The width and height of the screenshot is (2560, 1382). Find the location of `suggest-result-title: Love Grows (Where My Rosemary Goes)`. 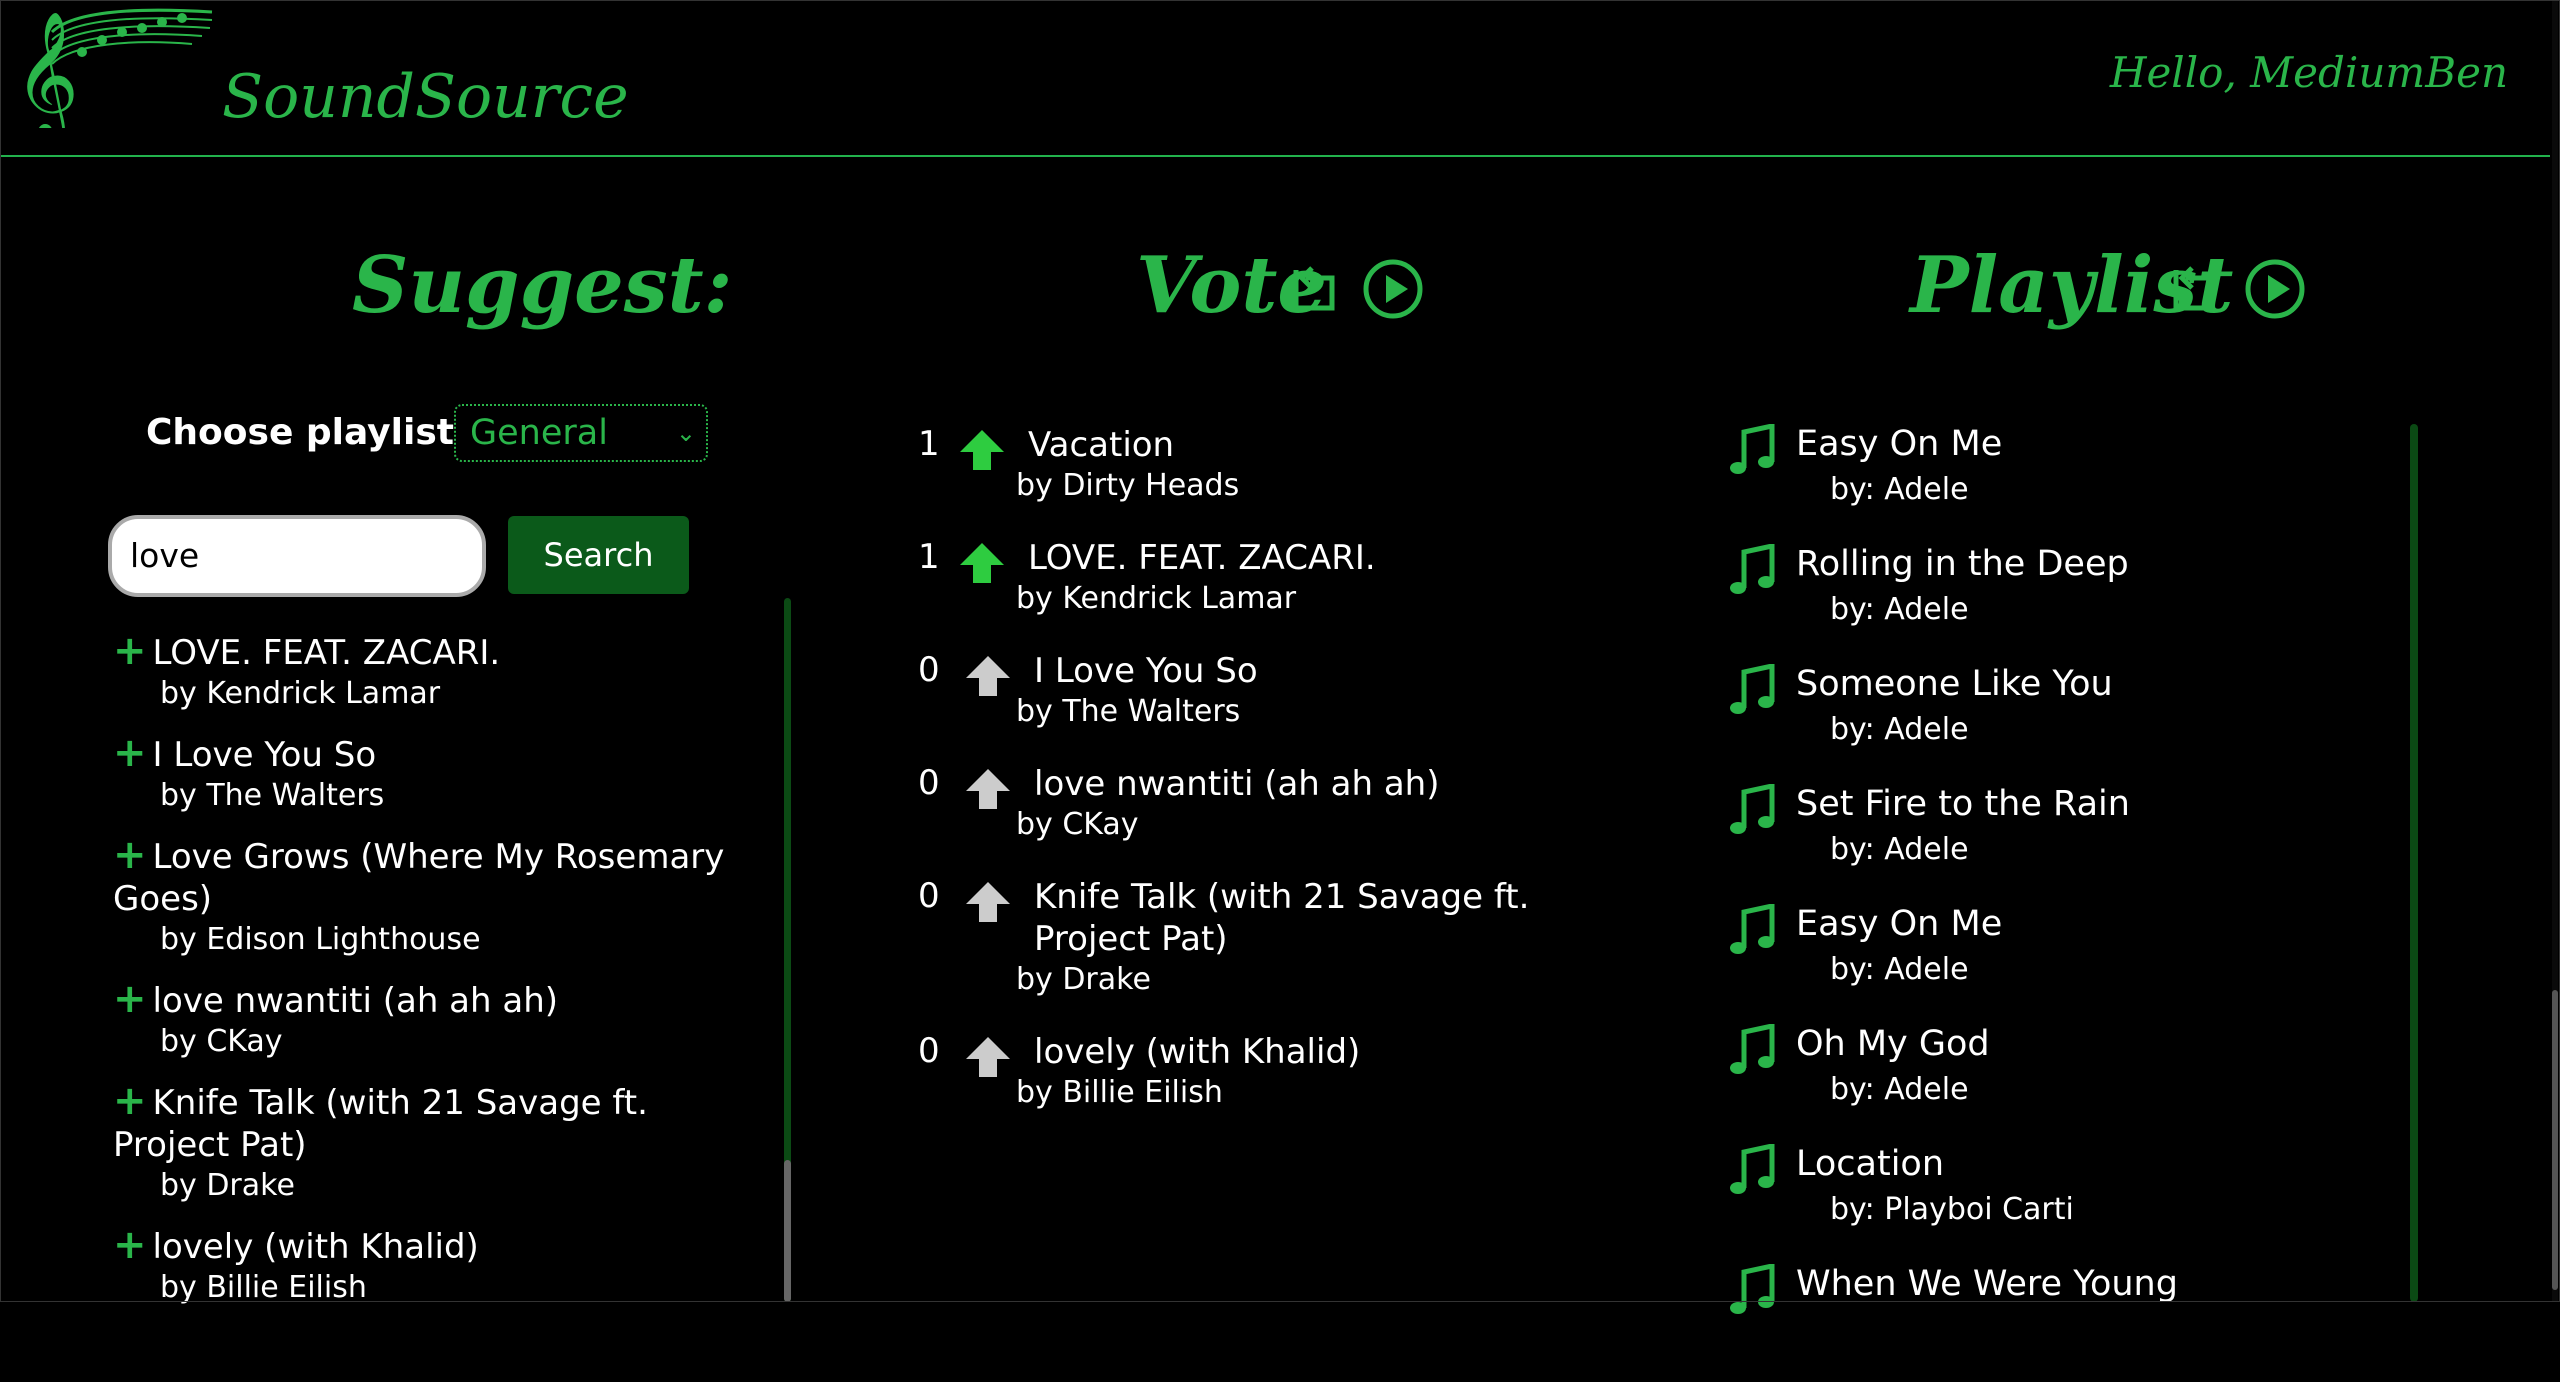

suggest-result-title: Love Grows (Where My Rosemary Goes) is located at coordinates (419, 878).